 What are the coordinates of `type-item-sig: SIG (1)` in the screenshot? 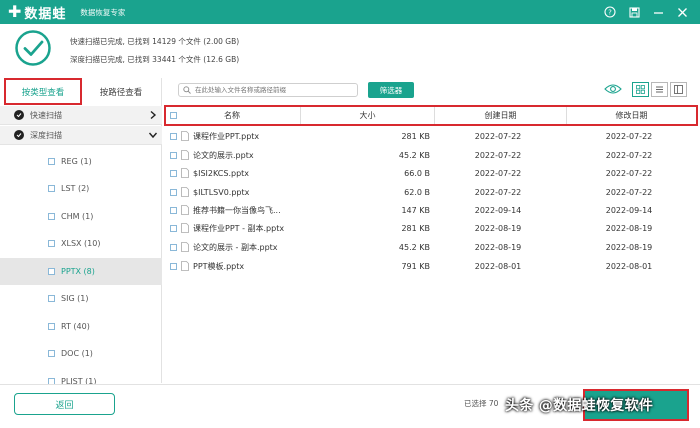 It's located at (81, 298).